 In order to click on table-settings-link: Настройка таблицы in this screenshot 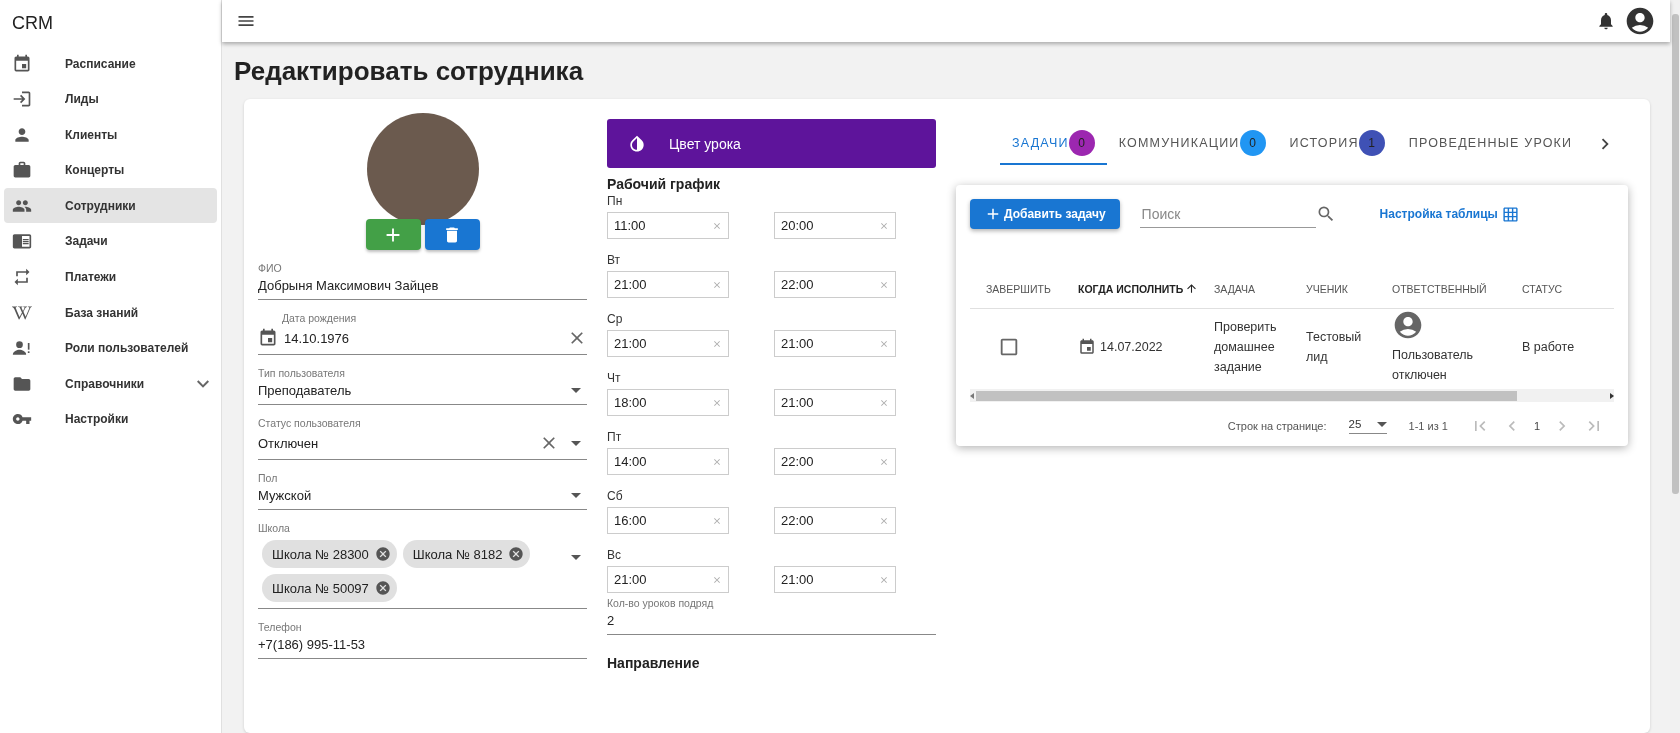, I will do `click(1449, 214)`.